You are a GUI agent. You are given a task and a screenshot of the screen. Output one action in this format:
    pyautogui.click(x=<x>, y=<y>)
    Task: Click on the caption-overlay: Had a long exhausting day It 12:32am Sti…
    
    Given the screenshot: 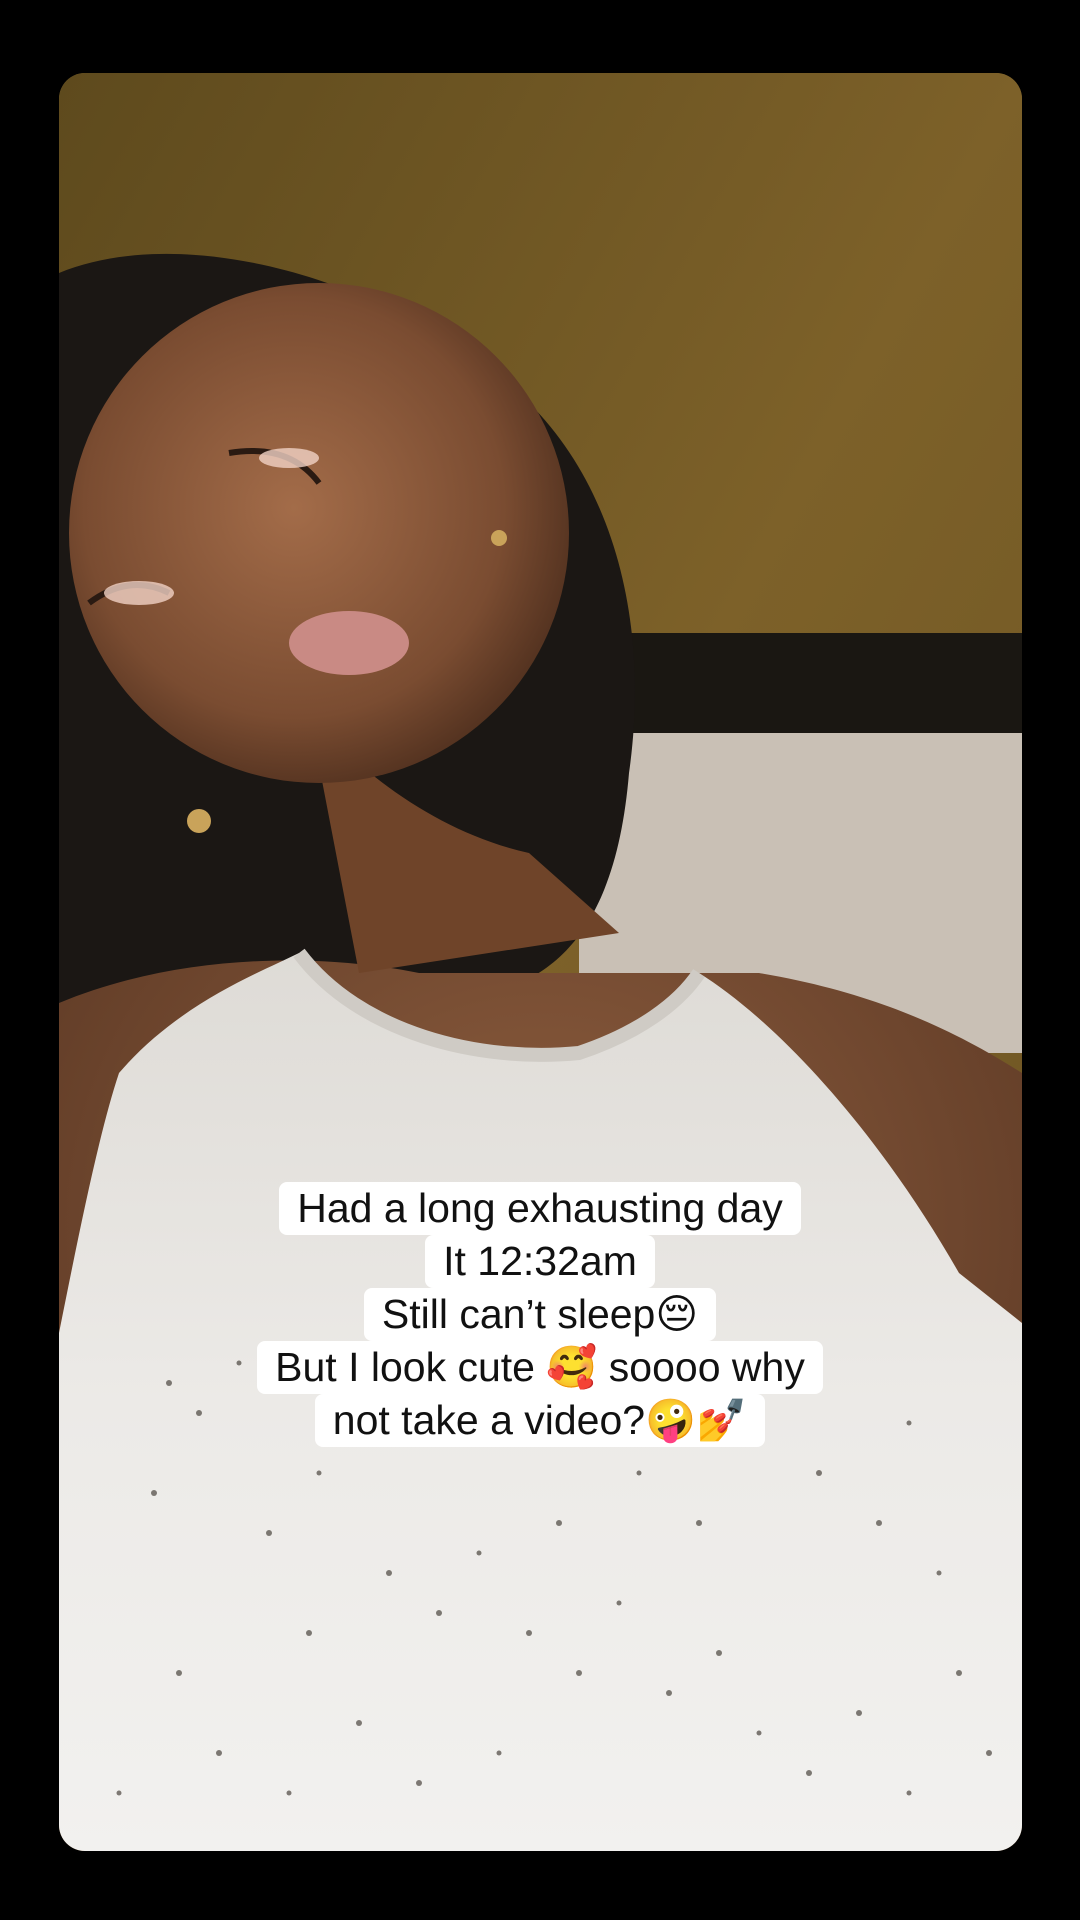 What is the action you would take?
    pyautogui.click(x=540, y=1314)
    